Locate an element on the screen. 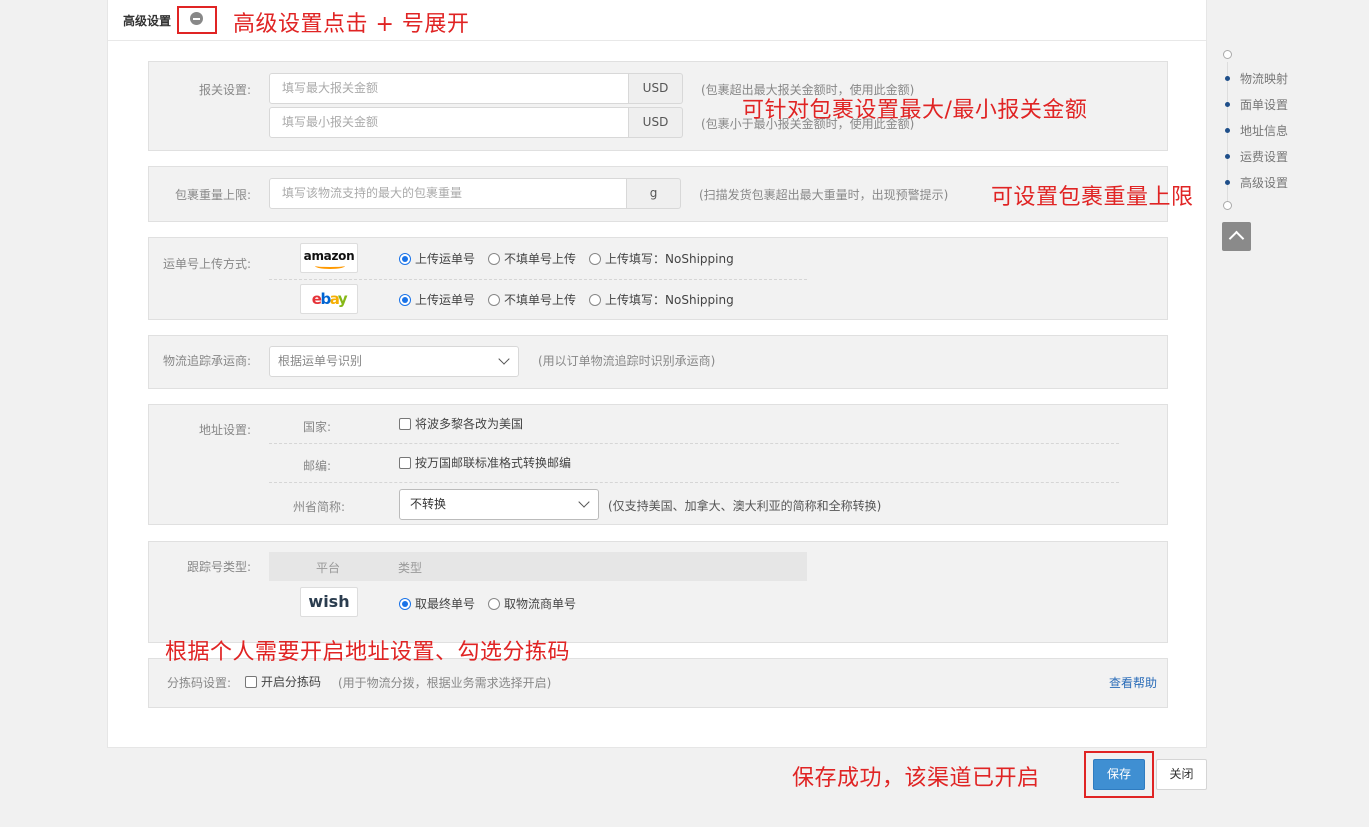 The image size is (1369, 827). tracking-options: 取最终单号 取物流商单号 is located at coordinates (494, 603).